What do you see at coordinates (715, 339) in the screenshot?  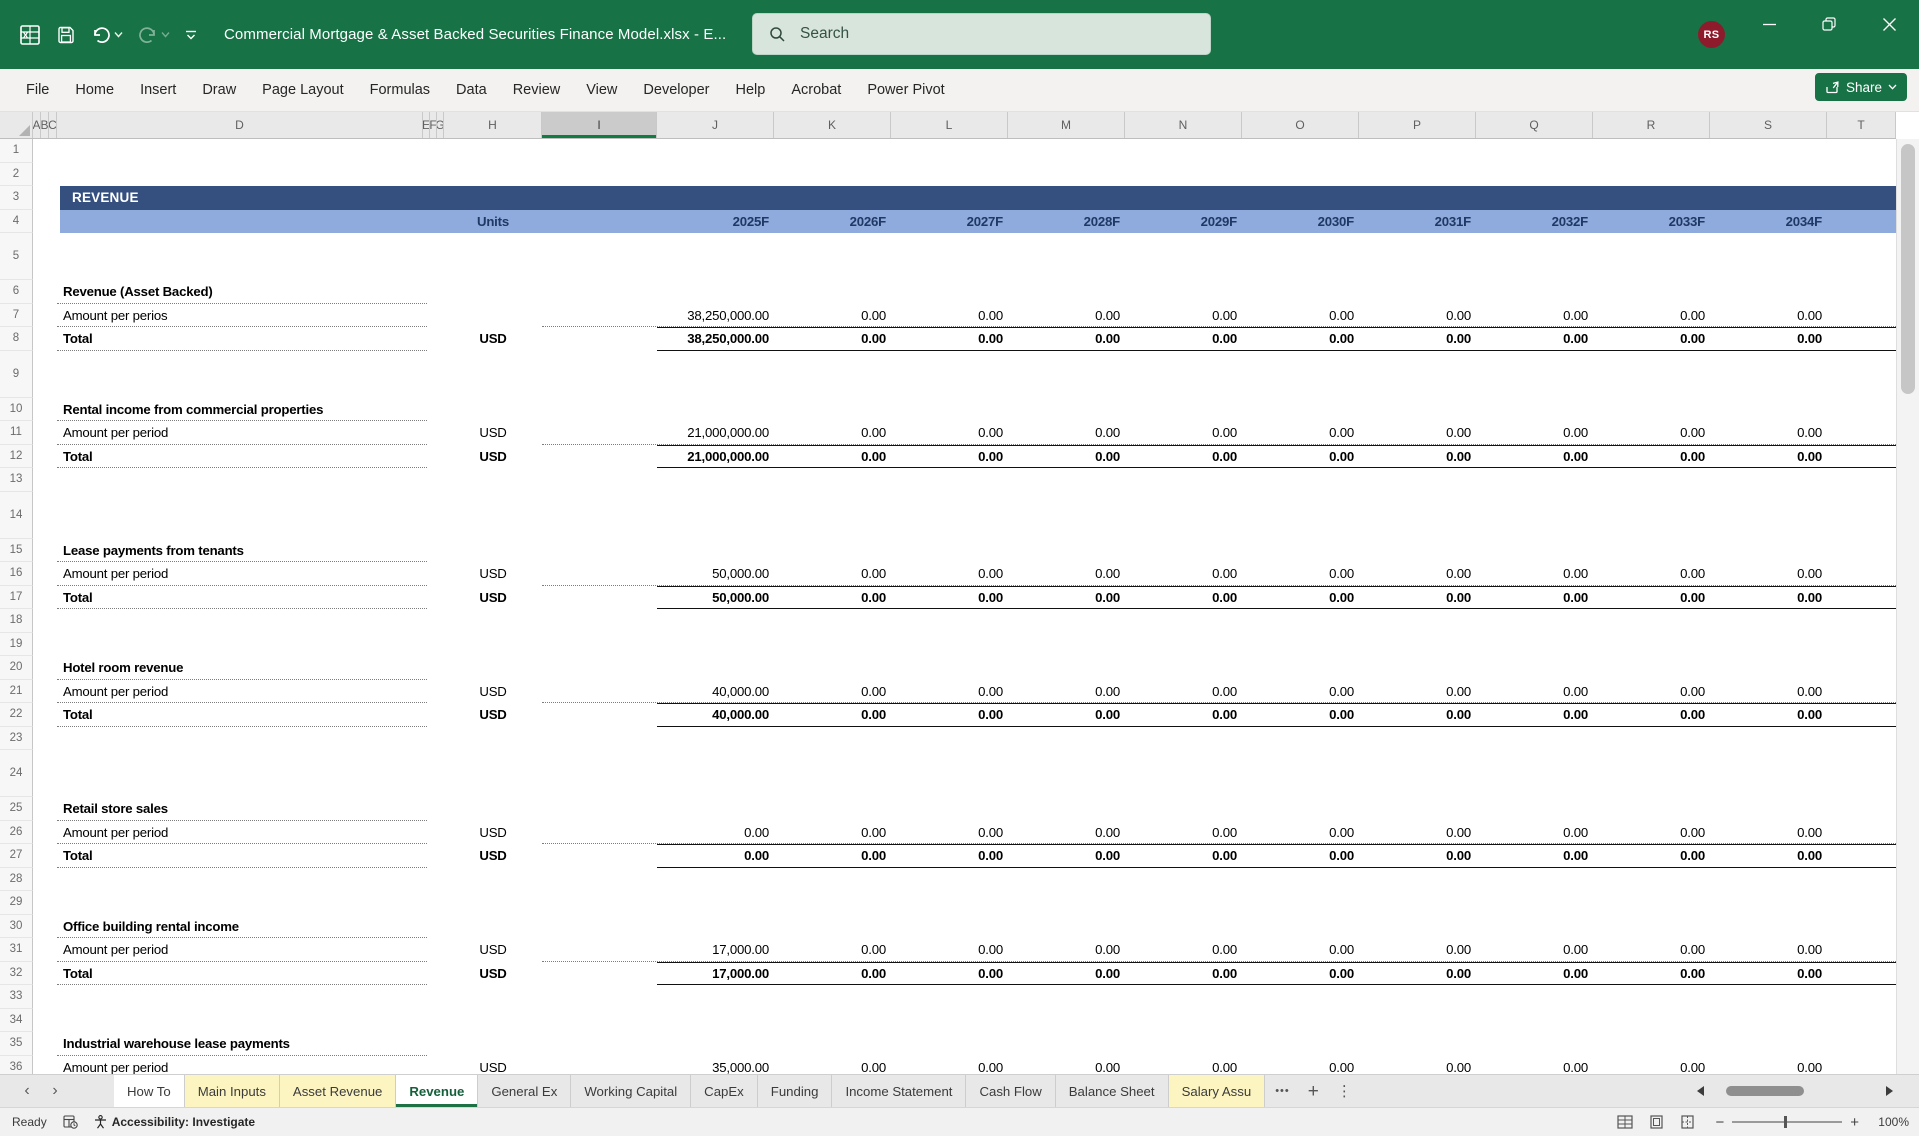 I see `grid-cell-value: 38,250,000.00` at bounding box center [715, 339].